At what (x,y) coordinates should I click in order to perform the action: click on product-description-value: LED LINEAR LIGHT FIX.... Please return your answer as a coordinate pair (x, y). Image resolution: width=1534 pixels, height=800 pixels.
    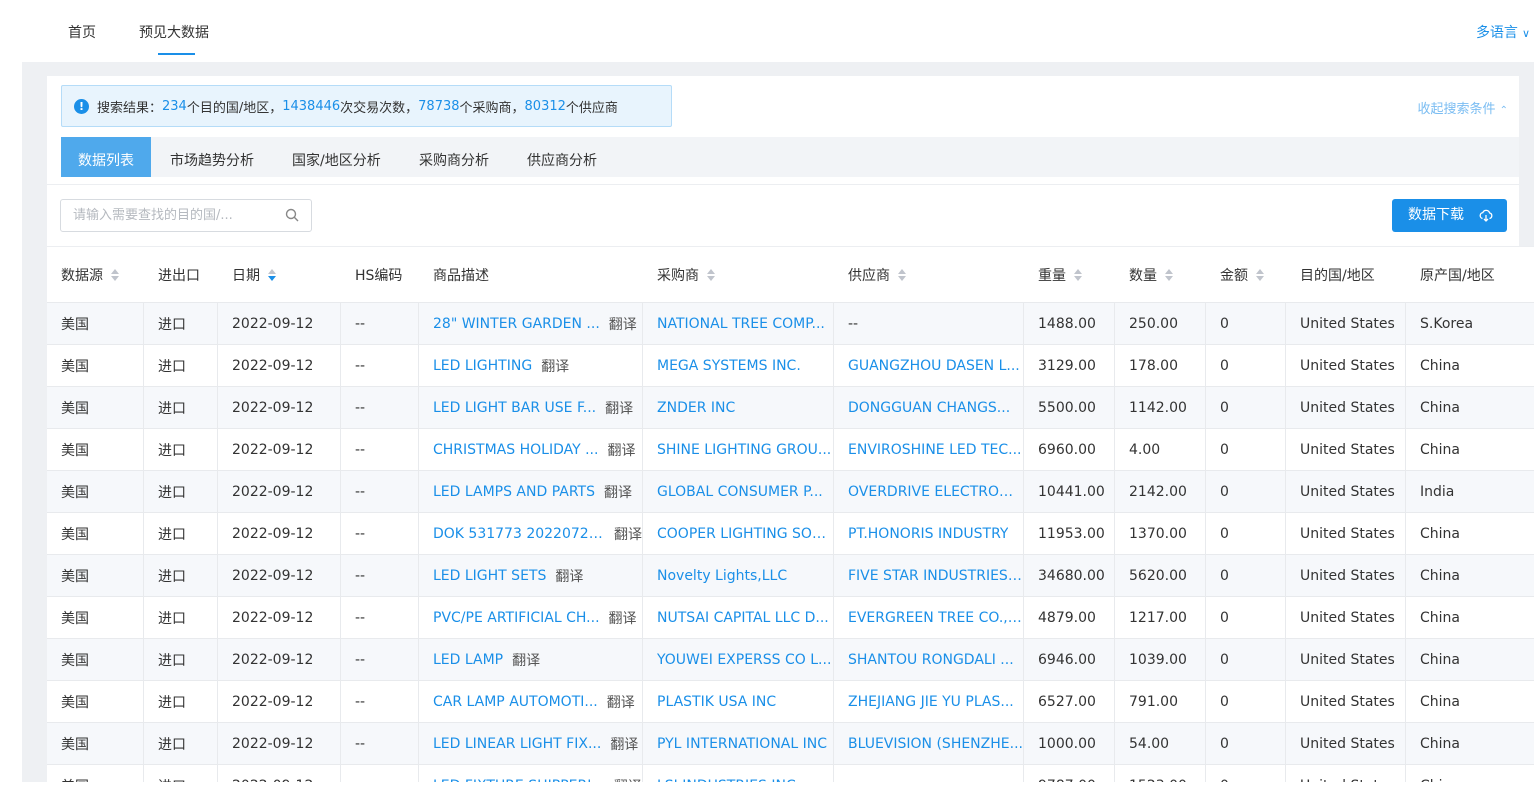
    Looking at the image, I should click on (517, 744).